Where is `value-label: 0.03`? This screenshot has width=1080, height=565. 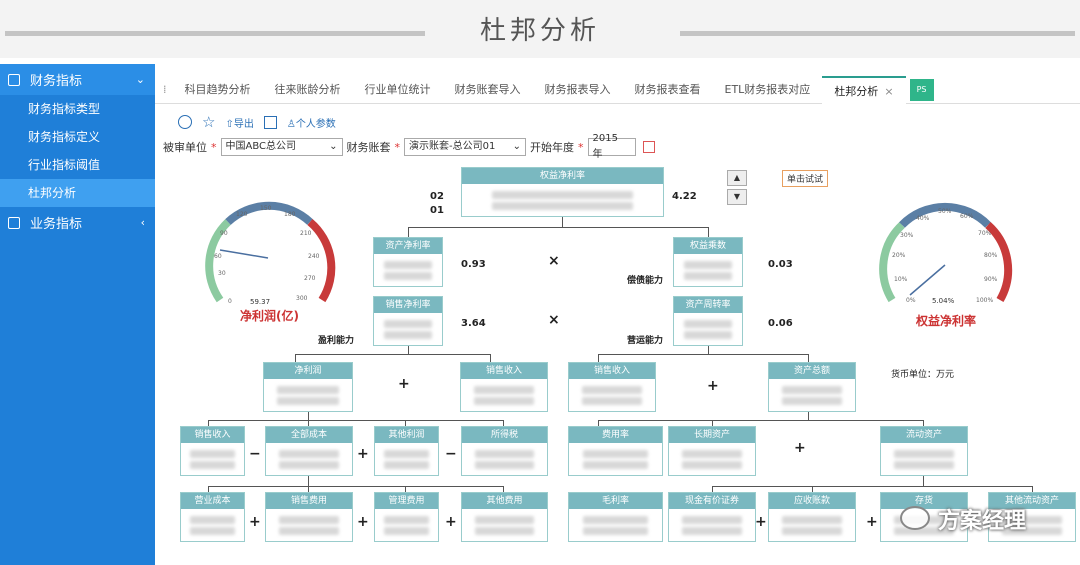
value-label: 0.03 is located at coordinates (780, 264).